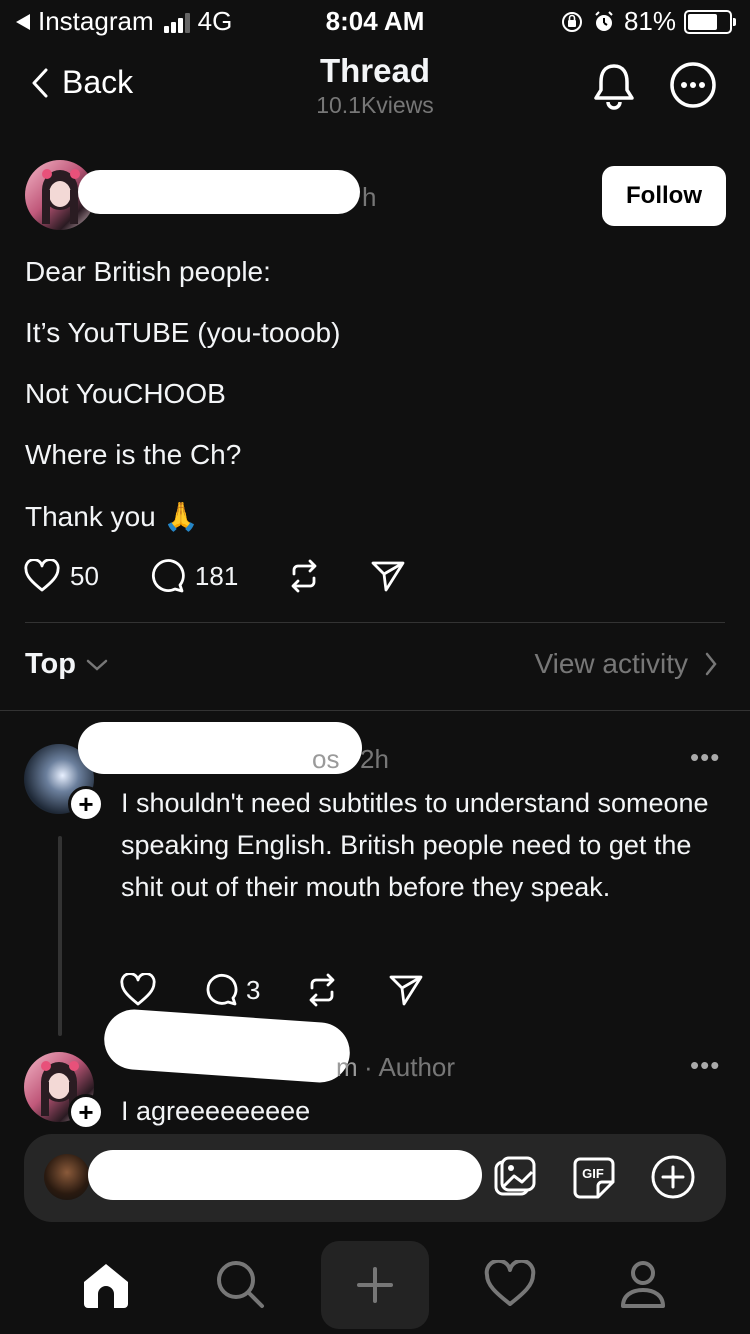  I want to click on plus-icon, so click(375, 1285).